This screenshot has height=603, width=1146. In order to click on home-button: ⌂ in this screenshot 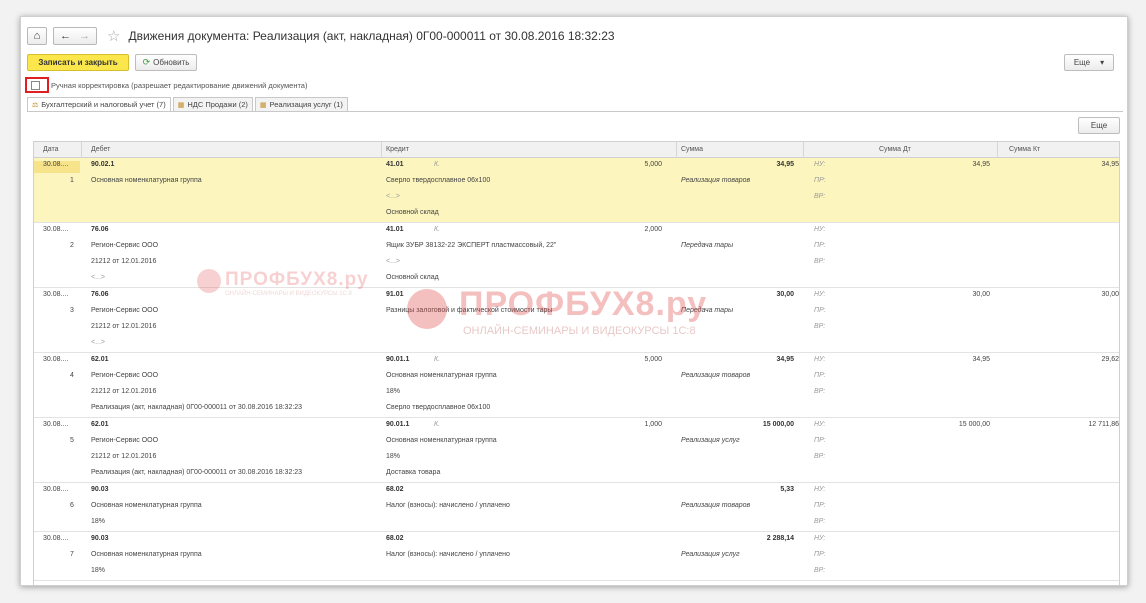, I will do `click(37, 36)`.